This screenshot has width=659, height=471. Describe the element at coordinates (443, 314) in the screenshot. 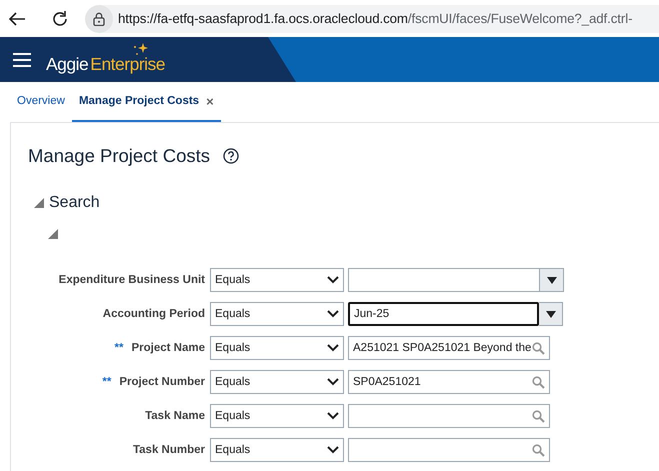

I see `value-field: Jun-25` at that location.